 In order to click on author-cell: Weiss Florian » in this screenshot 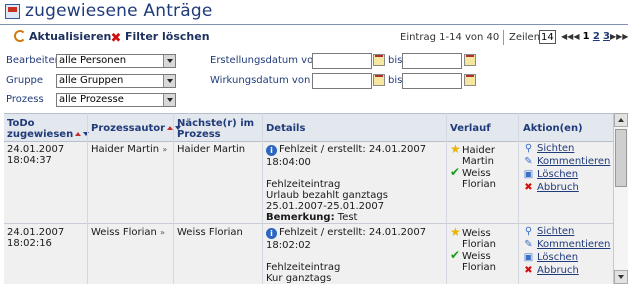, I will do `click(128, 232)`.